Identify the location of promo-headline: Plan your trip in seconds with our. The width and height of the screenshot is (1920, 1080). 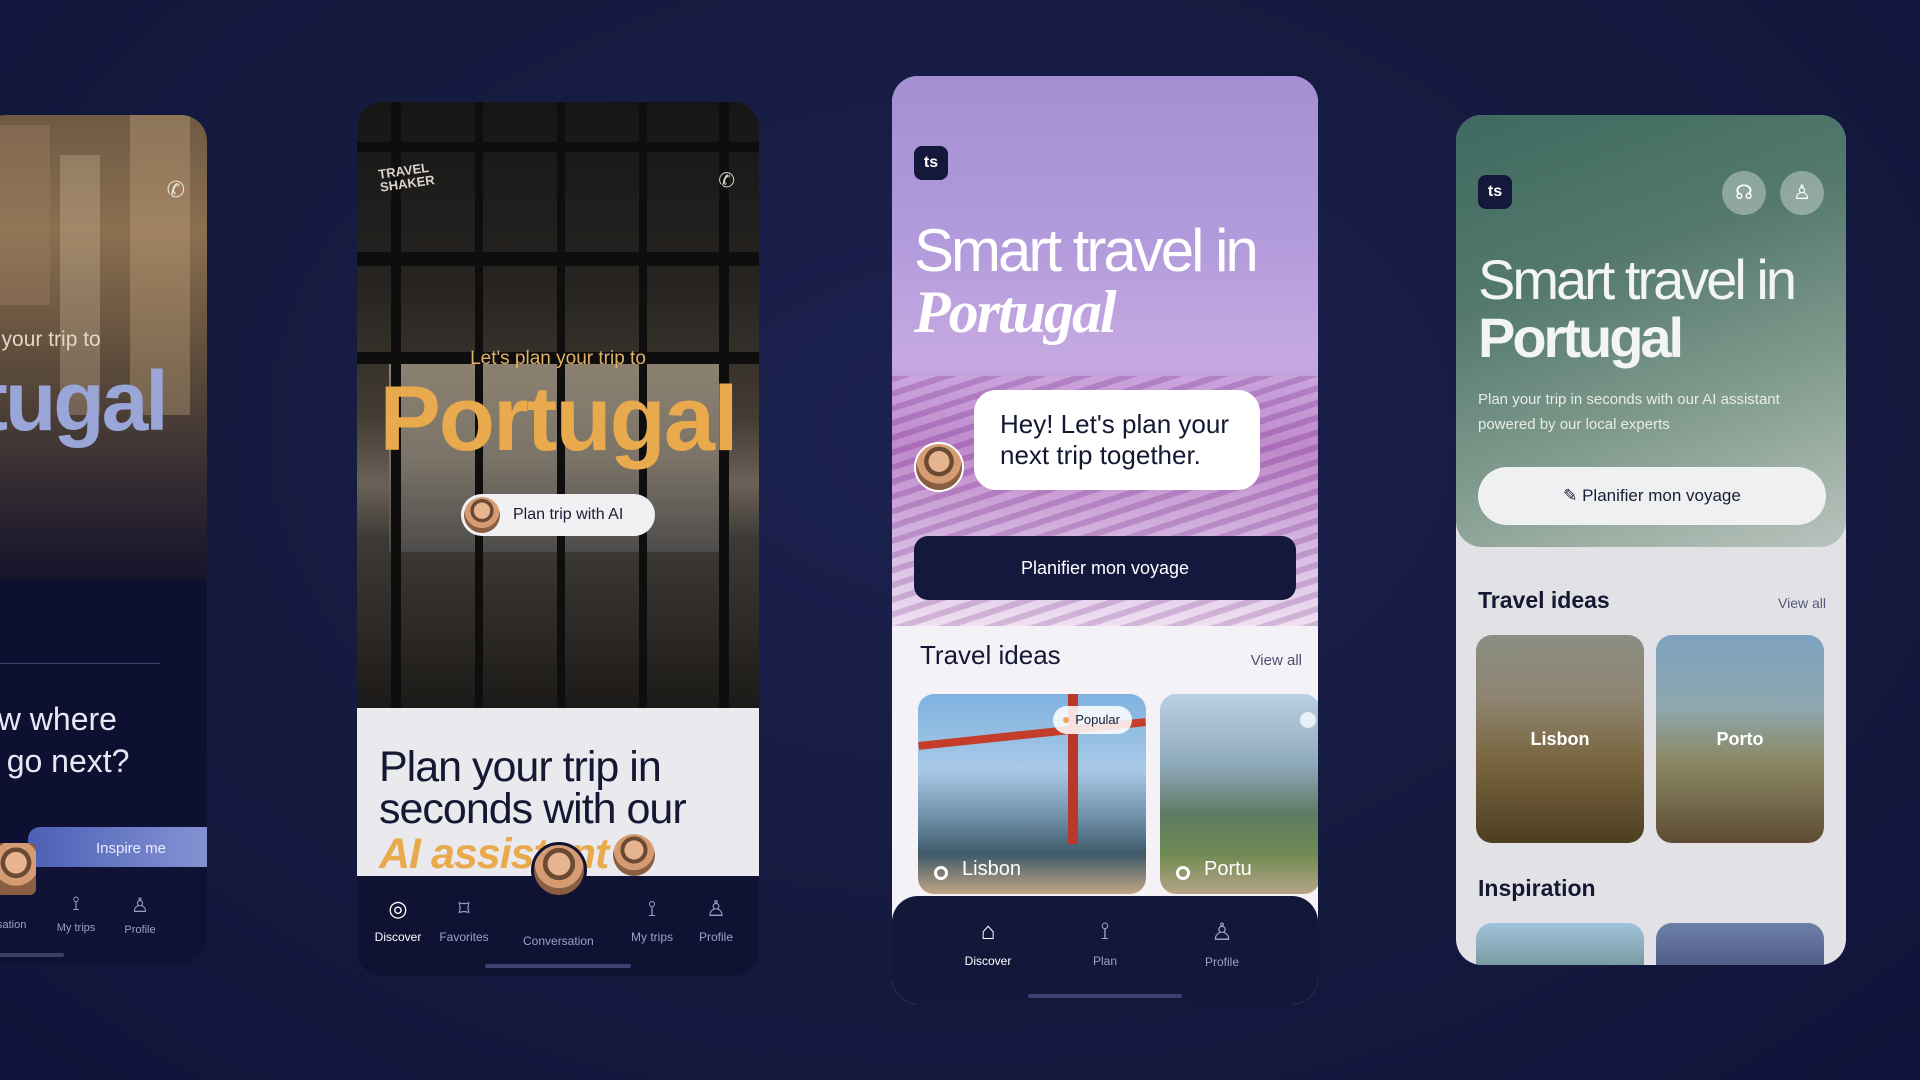
(533, 788).